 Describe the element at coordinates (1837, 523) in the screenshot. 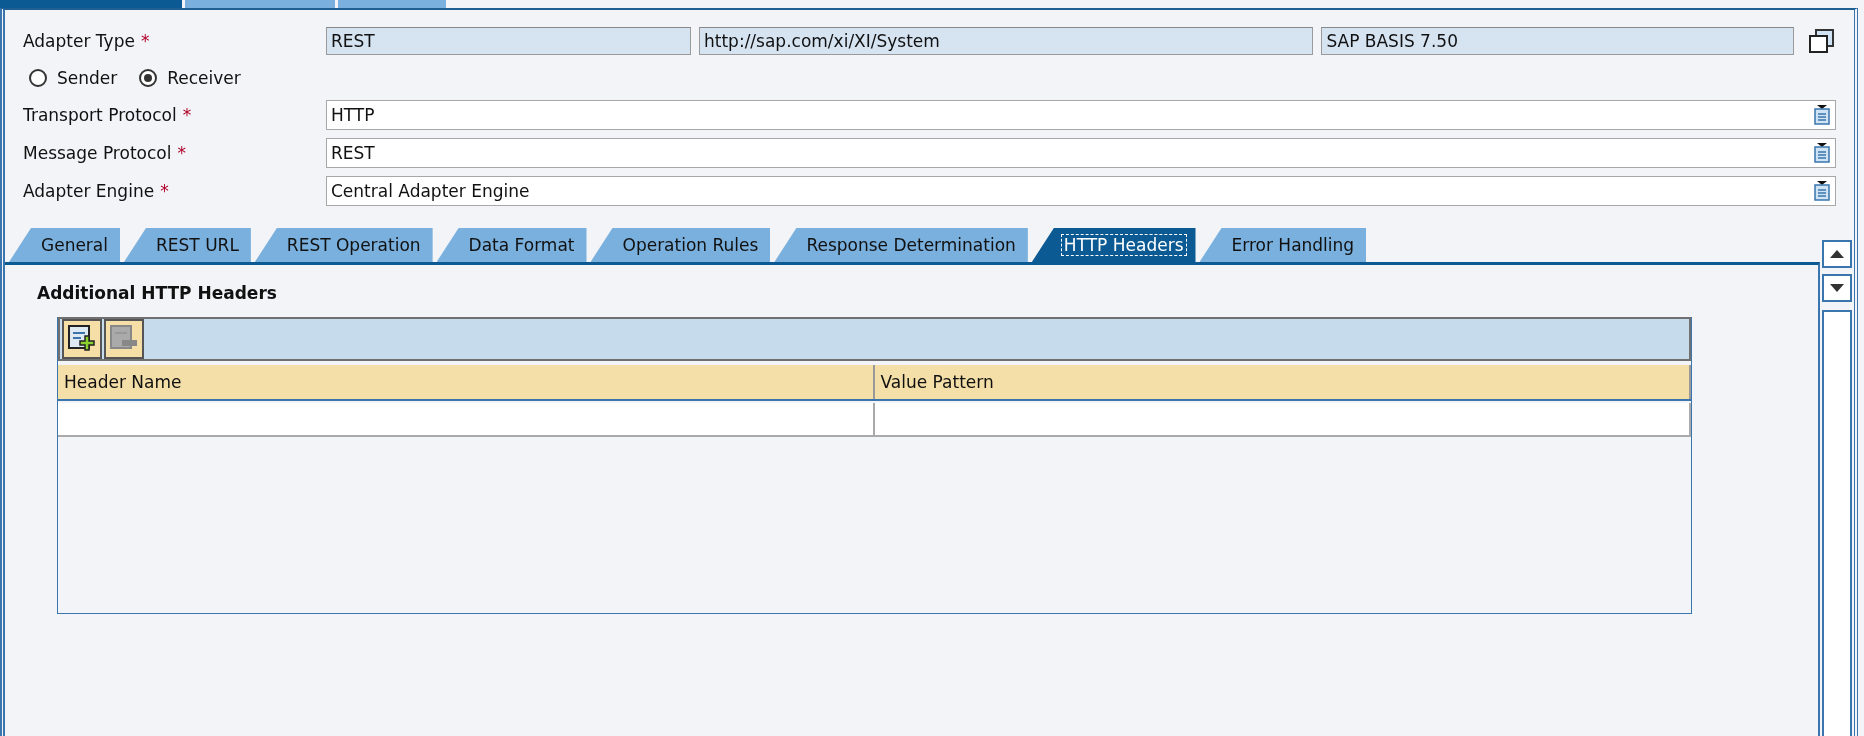

I see `scrollbar-track` at that location.